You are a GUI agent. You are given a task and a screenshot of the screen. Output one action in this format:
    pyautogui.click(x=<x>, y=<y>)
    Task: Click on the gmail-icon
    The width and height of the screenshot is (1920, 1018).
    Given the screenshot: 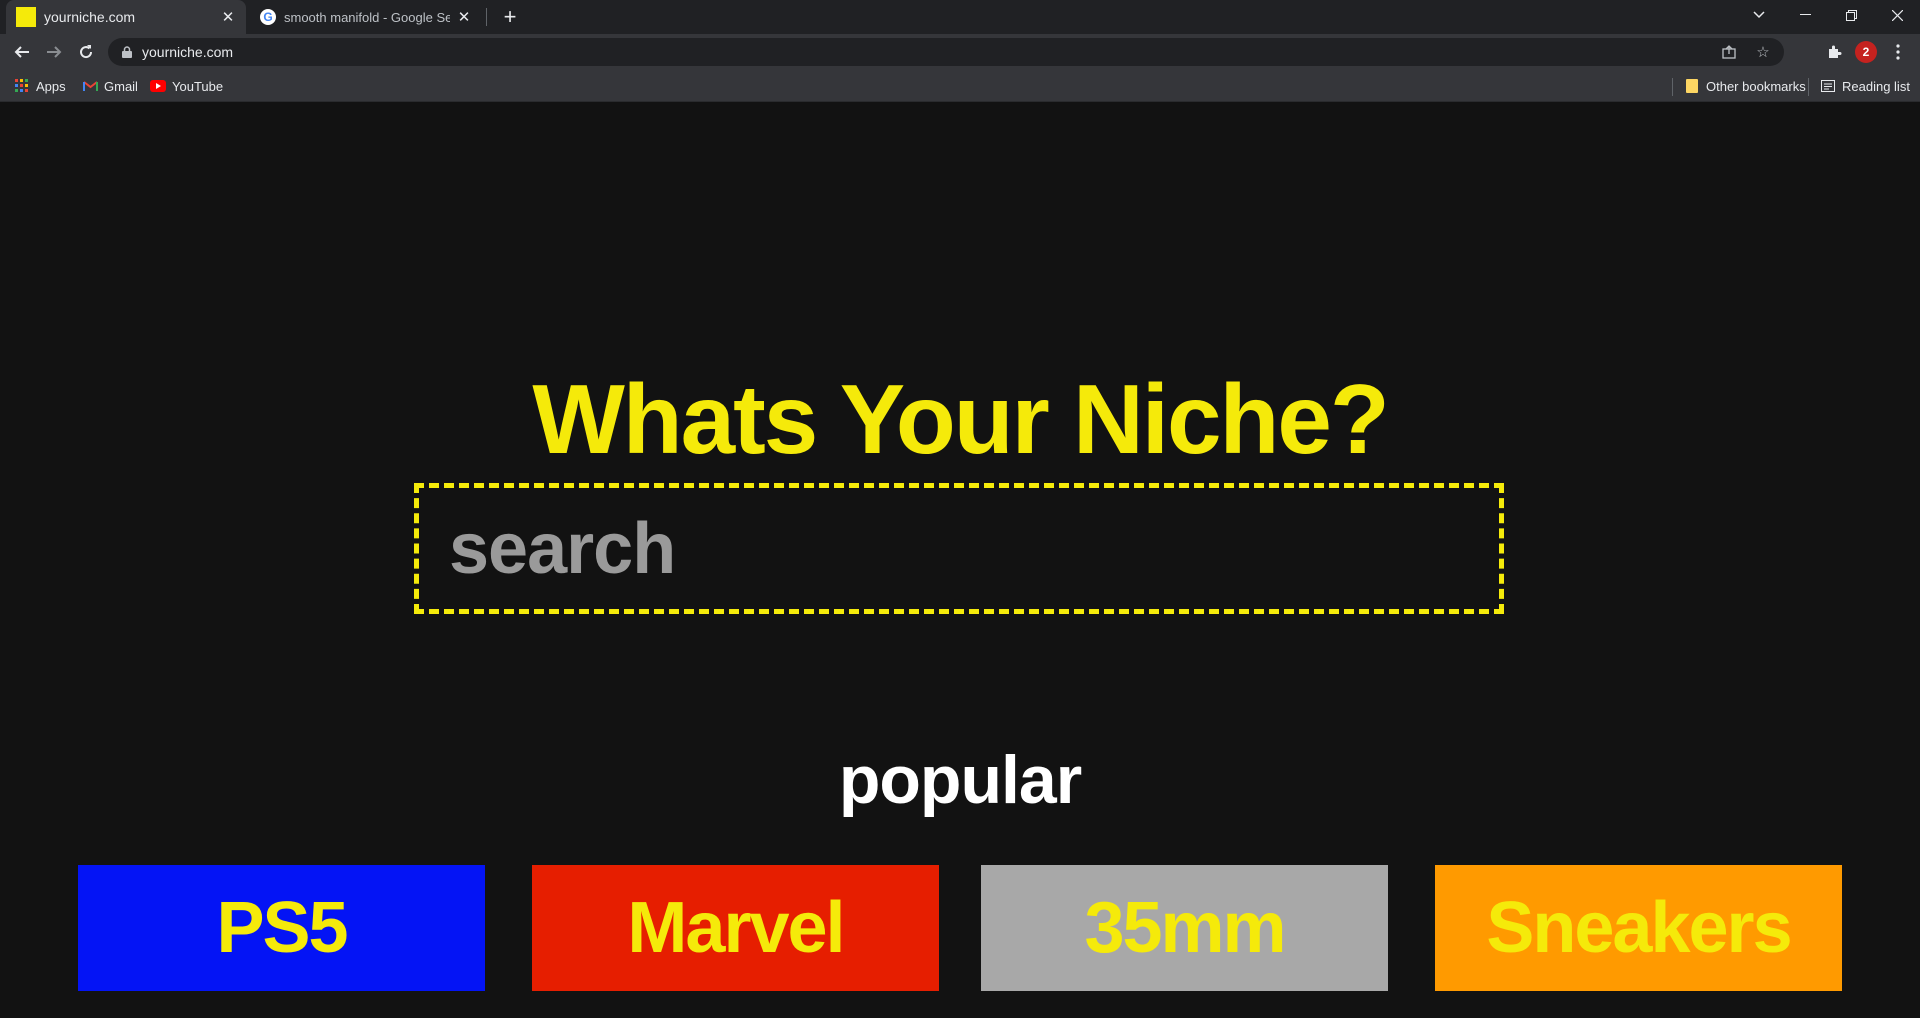 What is the action you would take?
    pyautogui.click(x=90, y=86)
    